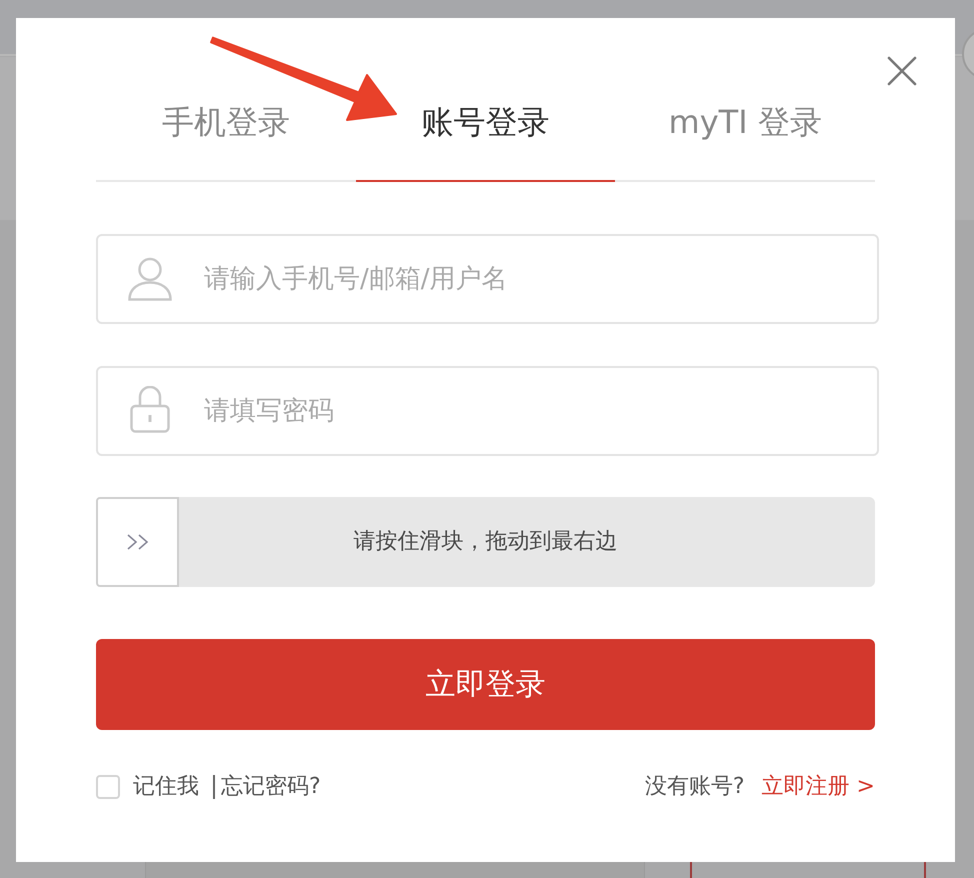  What do you see at coordinates (108, 787) in the screenshot?
I see `remember-me-checkbox` at bounding box center [108, 787].